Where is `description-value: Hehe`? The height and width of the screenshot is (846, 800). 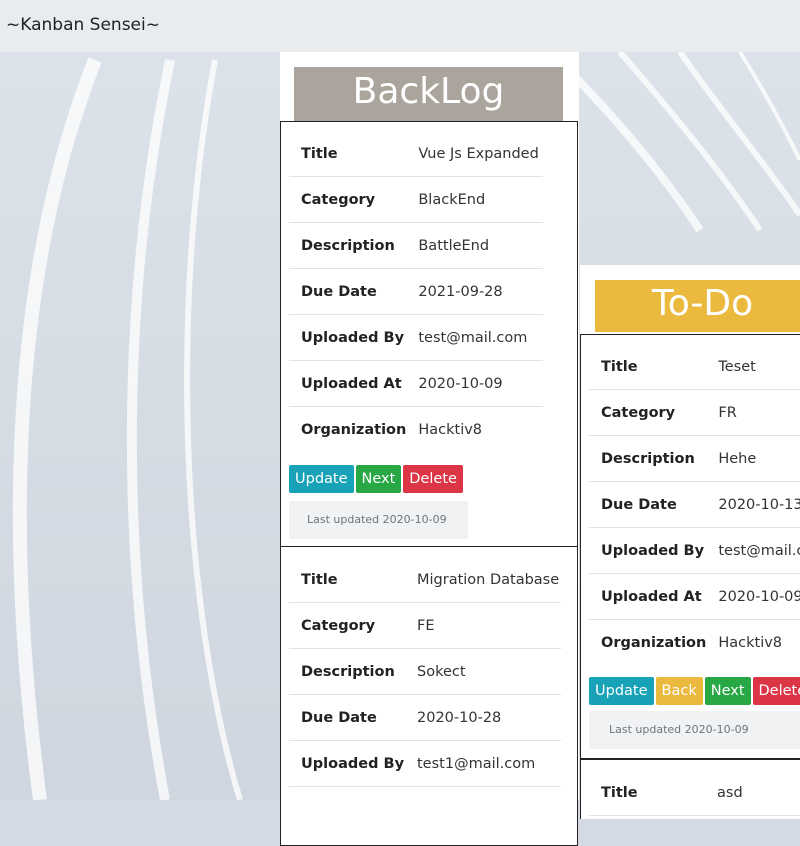 description-value: Hehe is located at coordinates (753, 459).